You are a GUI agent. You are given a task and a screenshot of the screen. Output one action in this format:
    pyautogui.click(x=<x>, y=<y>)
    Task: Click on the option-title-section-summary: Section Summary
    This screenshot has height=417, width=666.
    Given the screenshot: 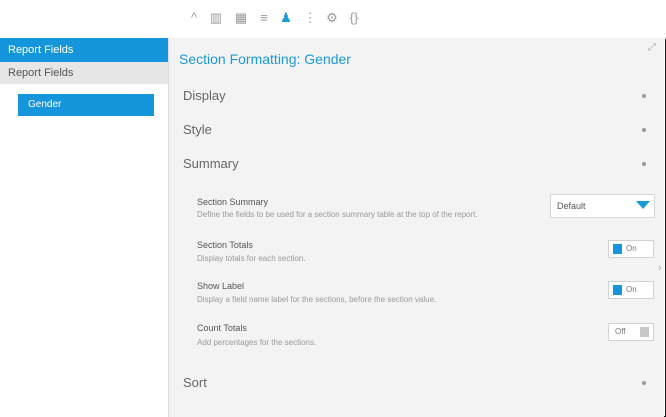 What is the action you would take?
    pyautogui.click(x=233, y=202)
    